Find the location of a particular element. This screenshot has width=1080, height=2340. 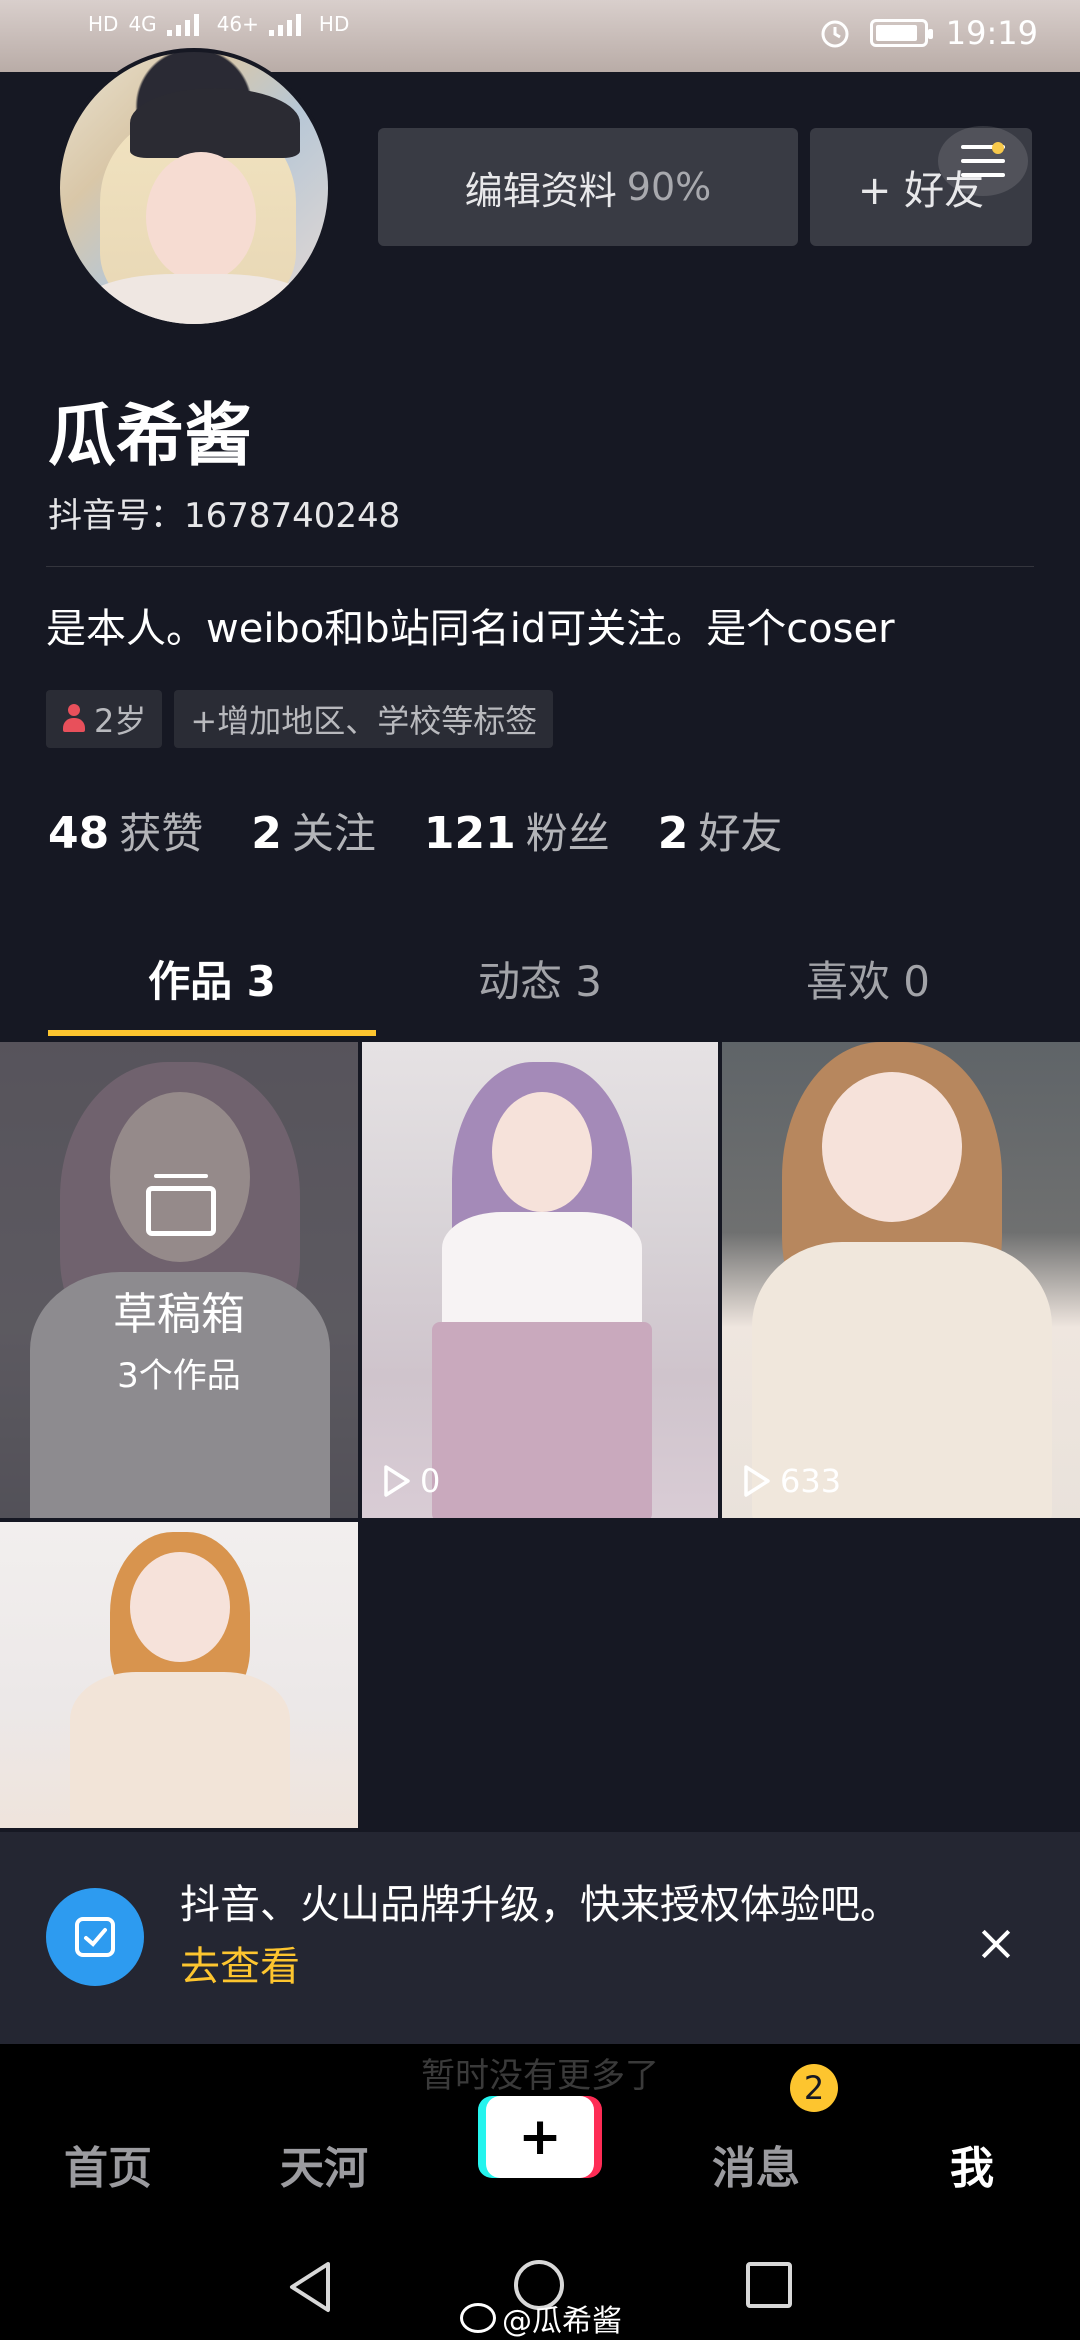

nav-home: 首页 is located at coordinates (108, 2164).